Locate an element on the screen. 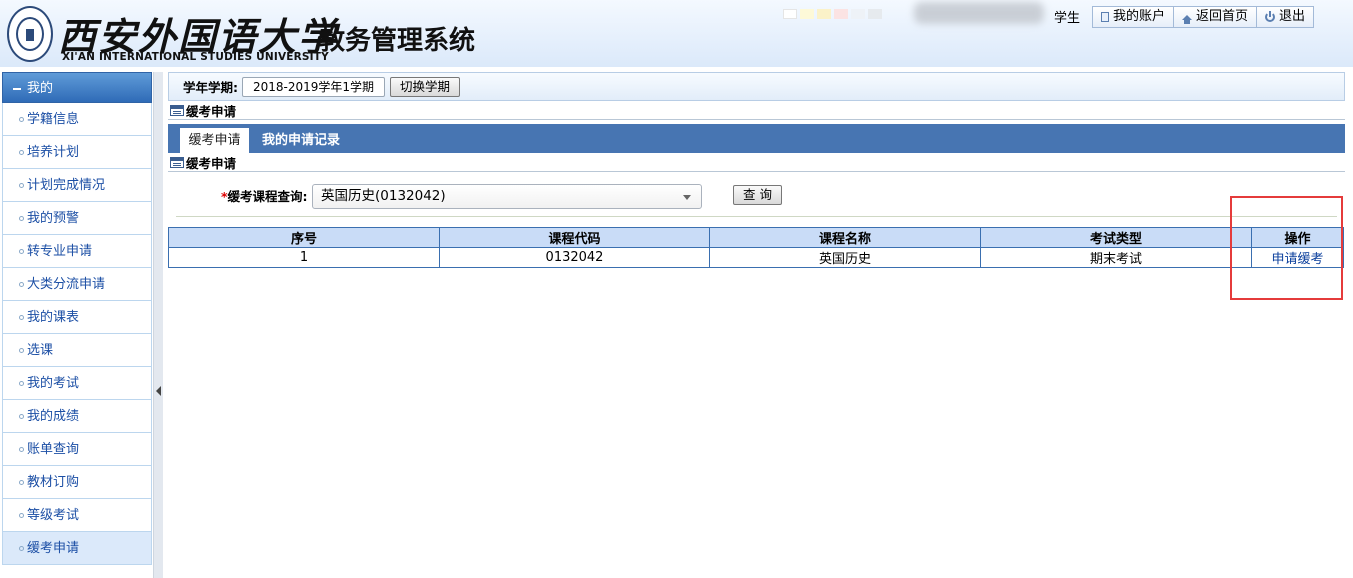  home-button: 返回首页 is located at coordinates (1215, 17).